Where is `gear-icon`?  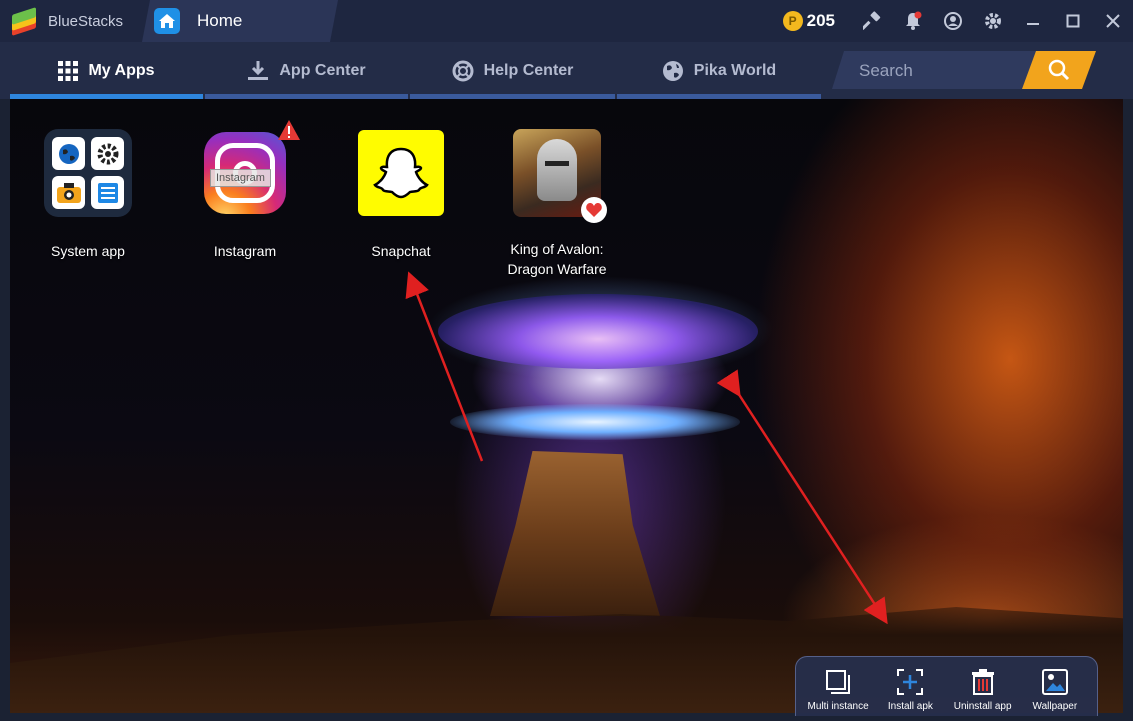 gear-icon is located at coordinates (993, 21).